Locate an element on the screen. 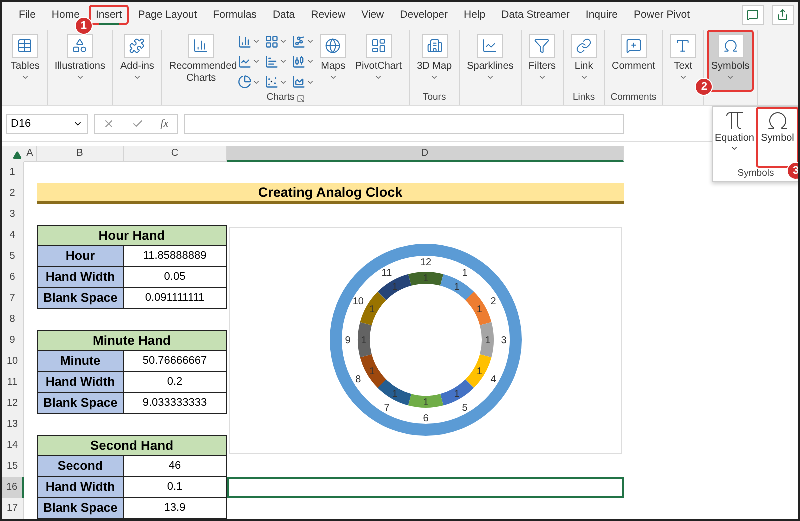 Image resolution: width=800 pixels, height=521 pixels. row-header: 1 is located at coordinates (13, 172).